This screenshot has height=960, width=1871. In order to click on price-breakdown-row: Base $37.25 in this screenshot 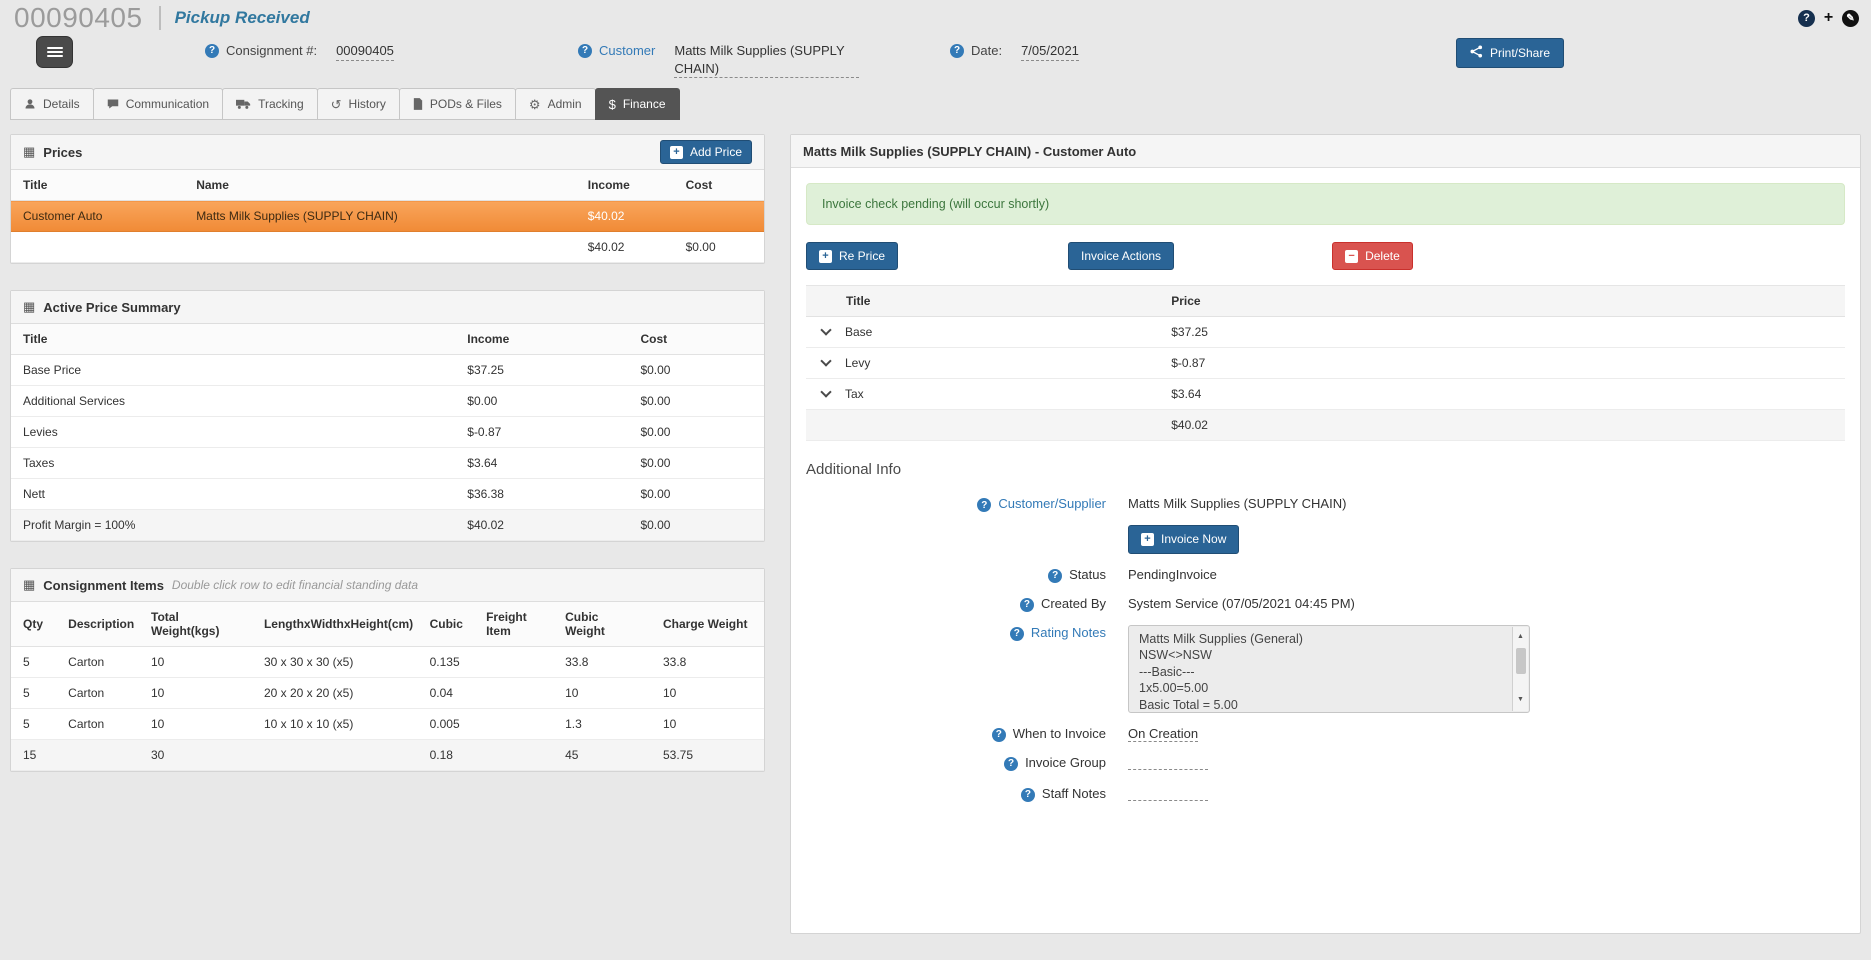, I will do `click(1325, 332)`.